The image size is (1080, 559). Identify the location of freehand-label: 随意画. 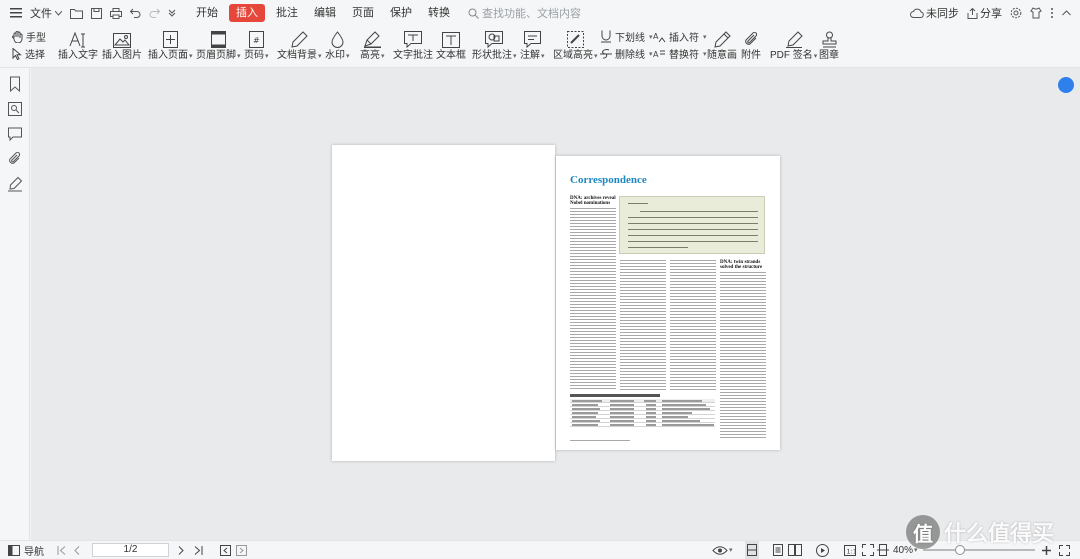
(722, 55).